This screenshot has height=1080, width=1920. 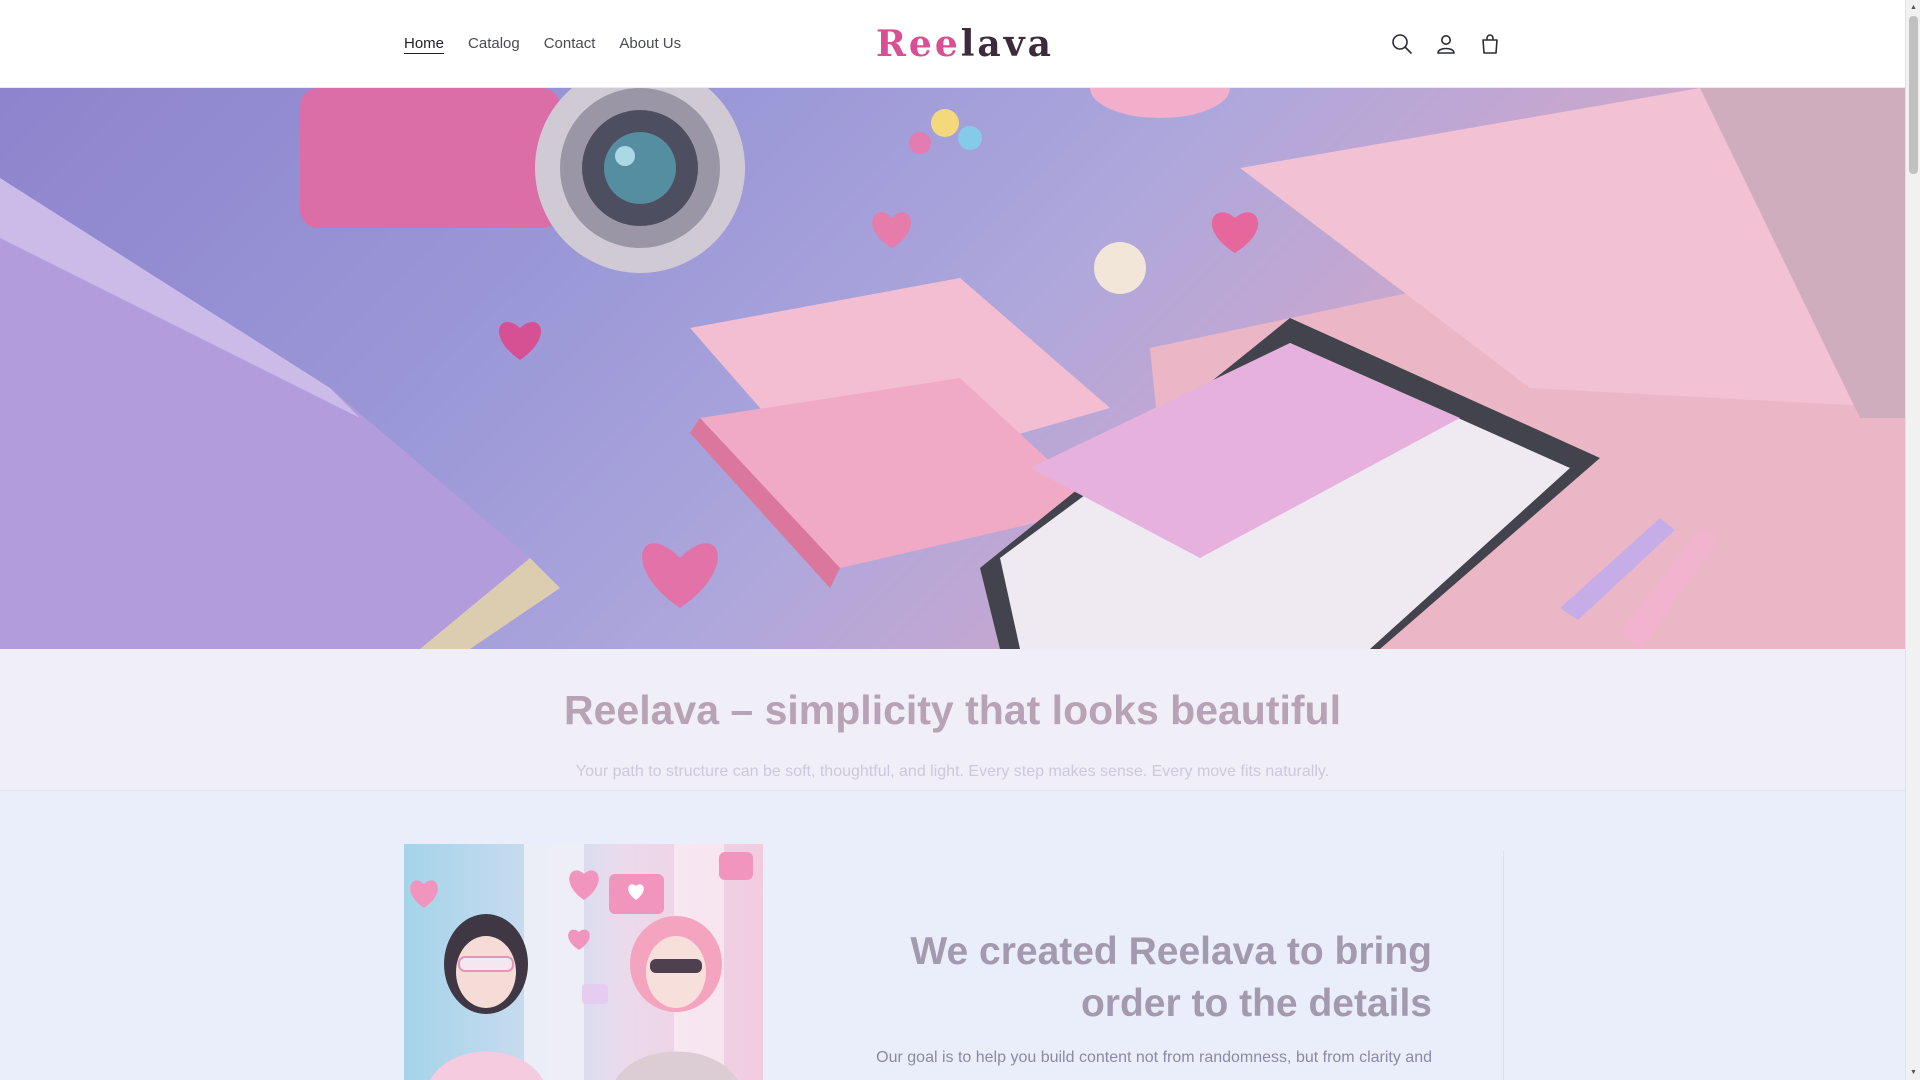 I want to click on about-illustration, so click(x=583, y=962).